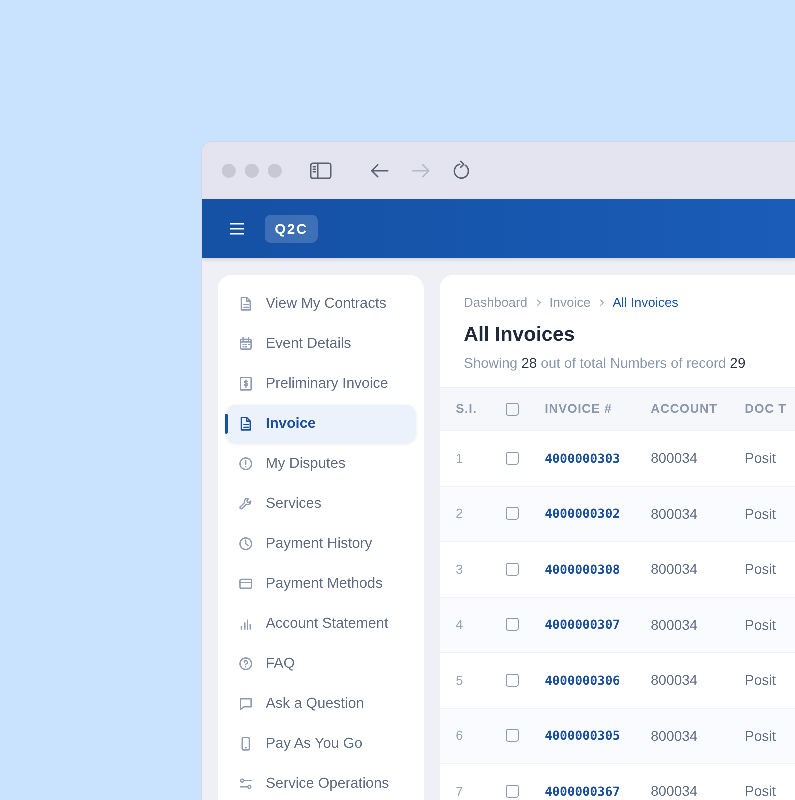 The image size is (795, 800). What do you see at coordinates (321, 544) in the screenshot?
I see `sidebar-item: Payment History` at bounding box center [321, 544].